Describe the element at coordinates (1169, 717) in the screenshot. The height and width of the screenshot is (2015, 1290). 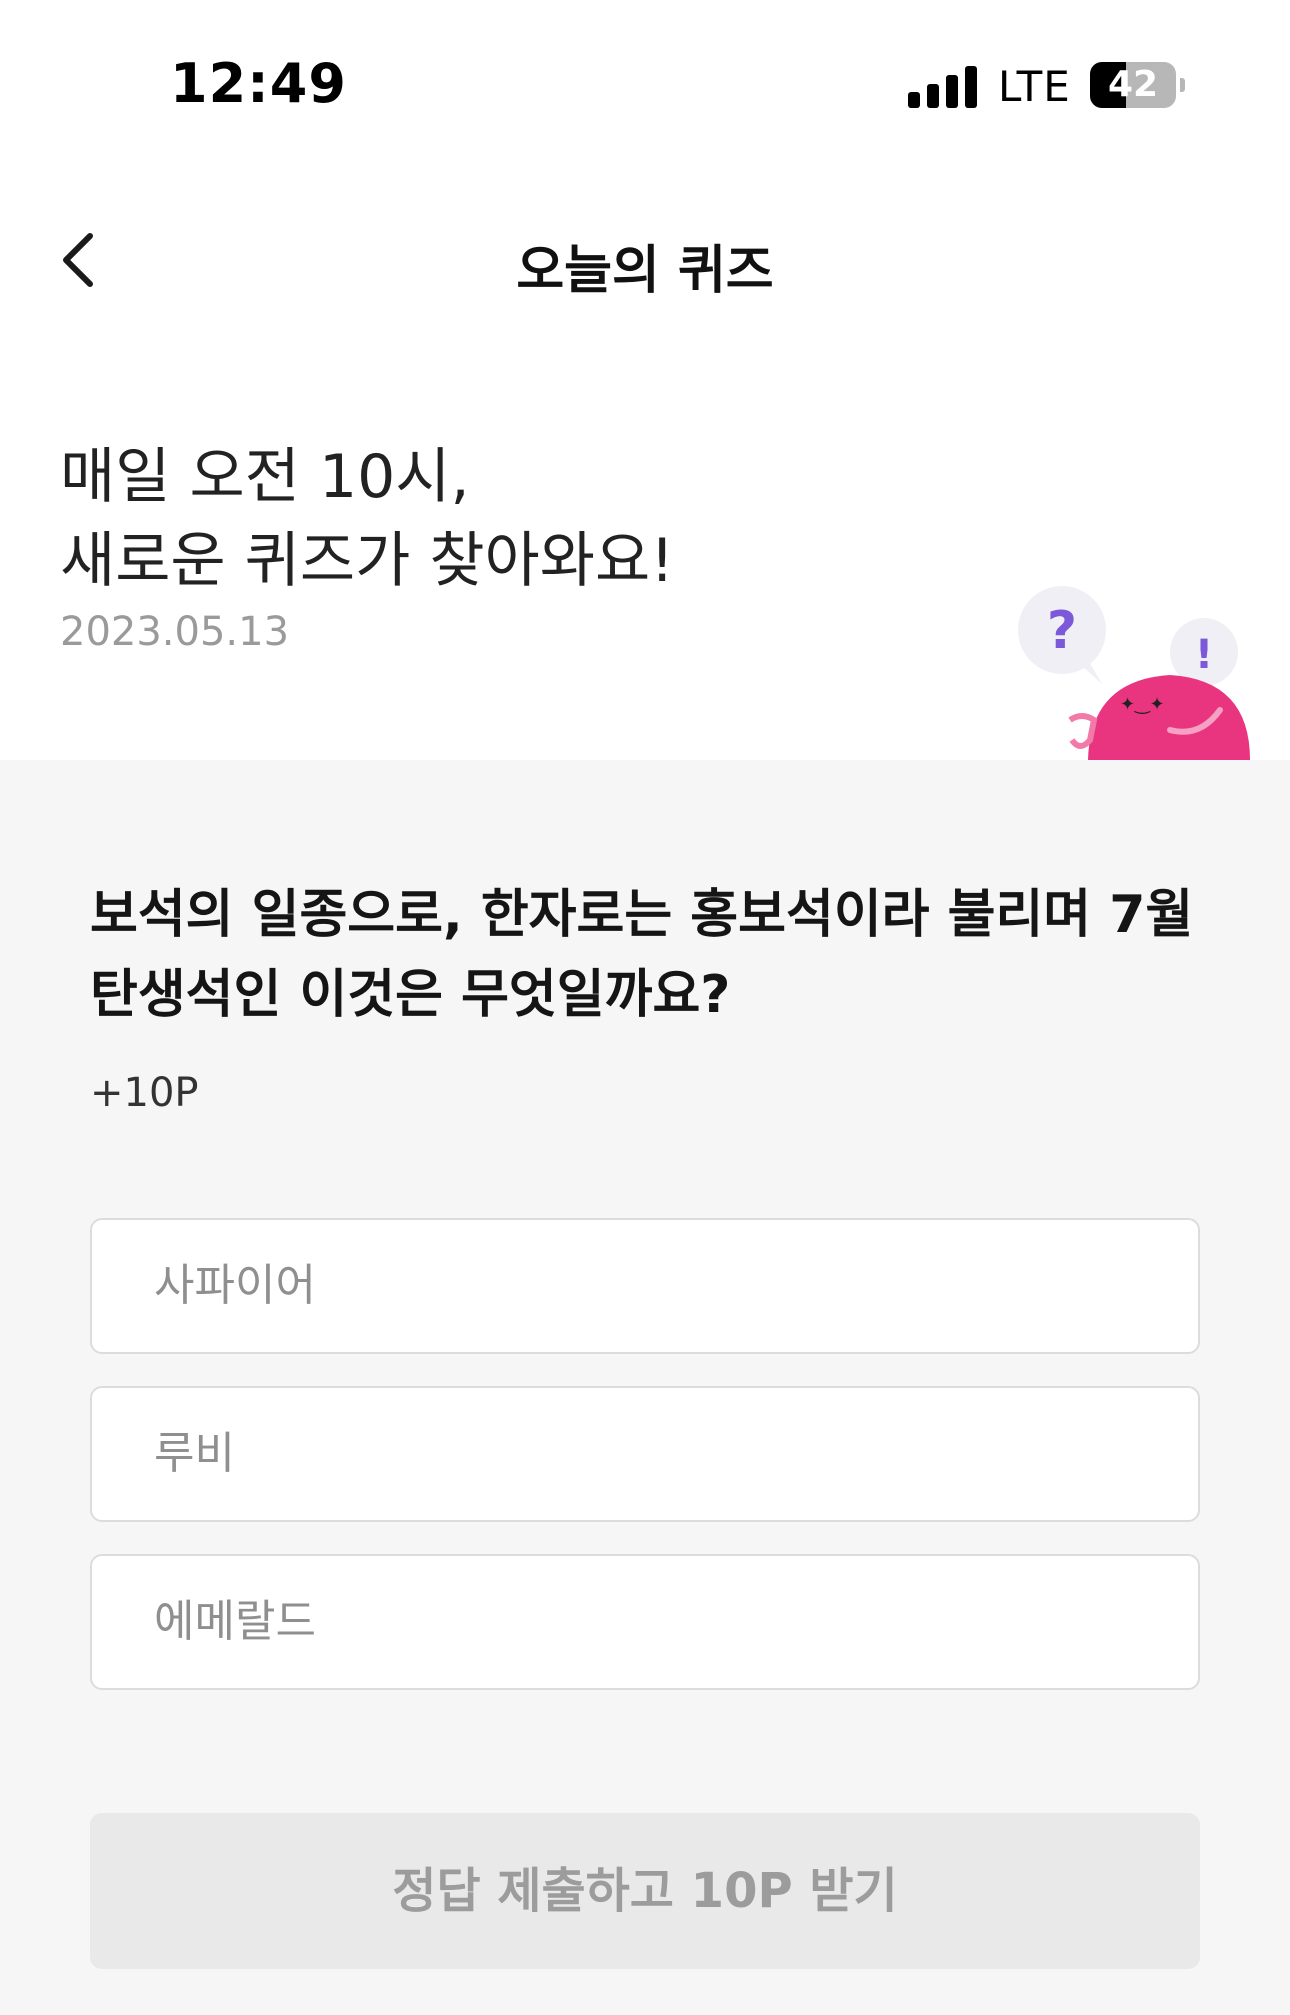
I see `mascot-body` at that location.